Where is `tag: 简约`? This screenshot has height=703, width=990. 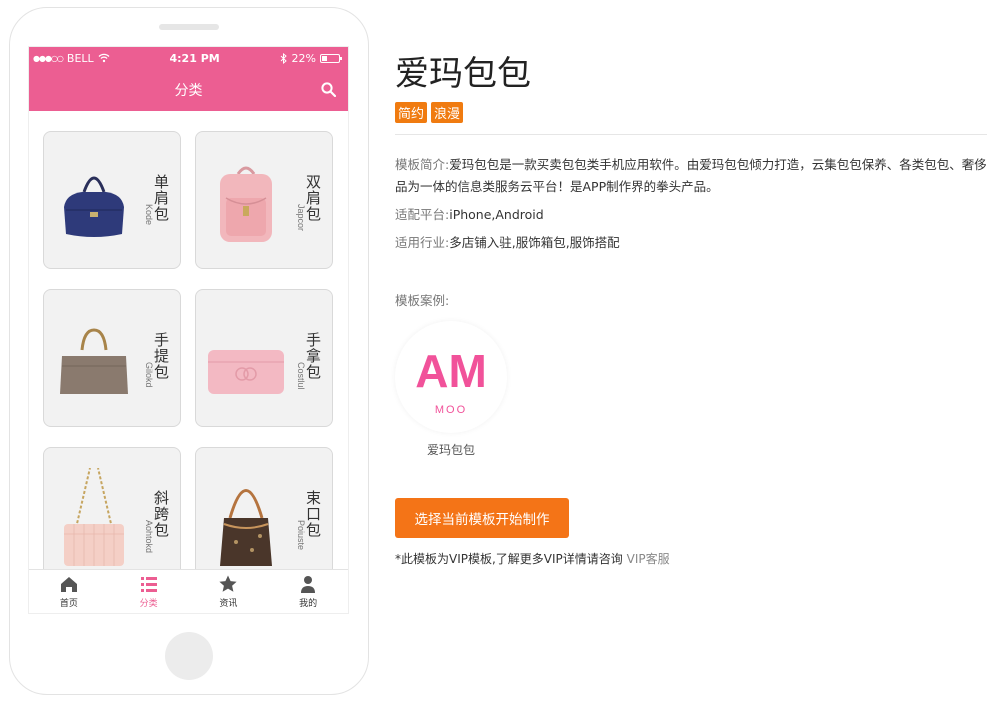 tag: 简约 is located at coordinates (411, 112).